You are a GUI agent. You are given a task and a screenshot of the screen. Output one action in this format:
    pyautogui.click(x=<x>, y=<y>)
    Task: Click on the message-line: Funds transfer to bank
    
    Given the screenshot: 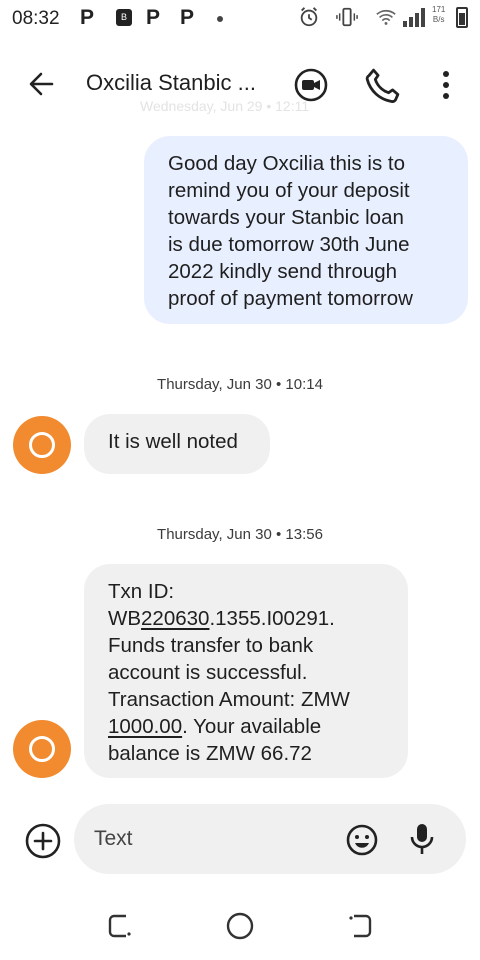 What is the action you would take?
    pyautogui.click(x=211, y=645)
    